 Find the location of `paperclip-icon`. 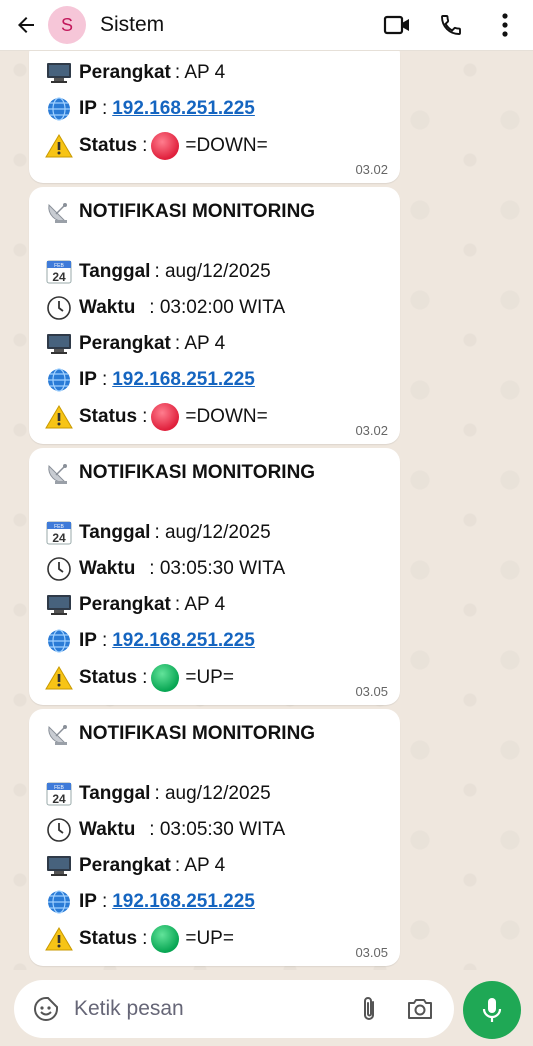

paperclip-icon is located at coordinates (370, 1009).